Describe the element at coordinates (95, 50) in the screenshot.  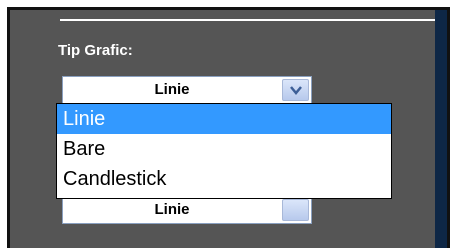
I see `chart-type-label: Tip Grafic:` at that location.